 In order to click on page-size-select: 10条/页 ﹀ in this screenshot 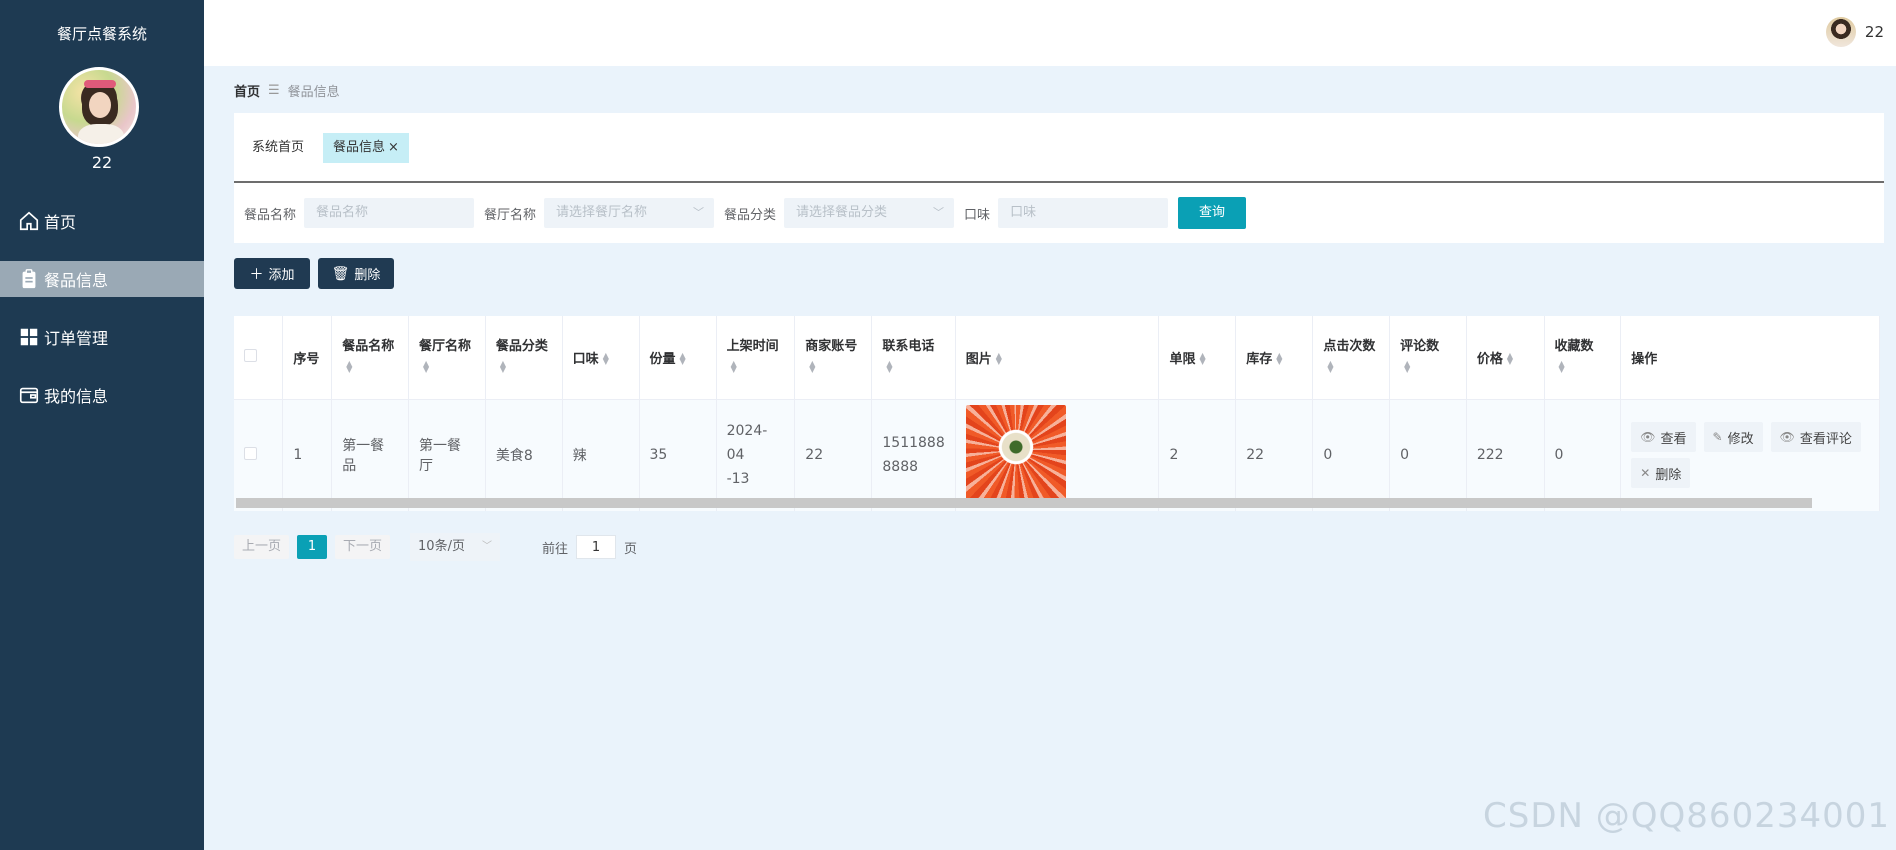, I will do `click(455, 547)`.